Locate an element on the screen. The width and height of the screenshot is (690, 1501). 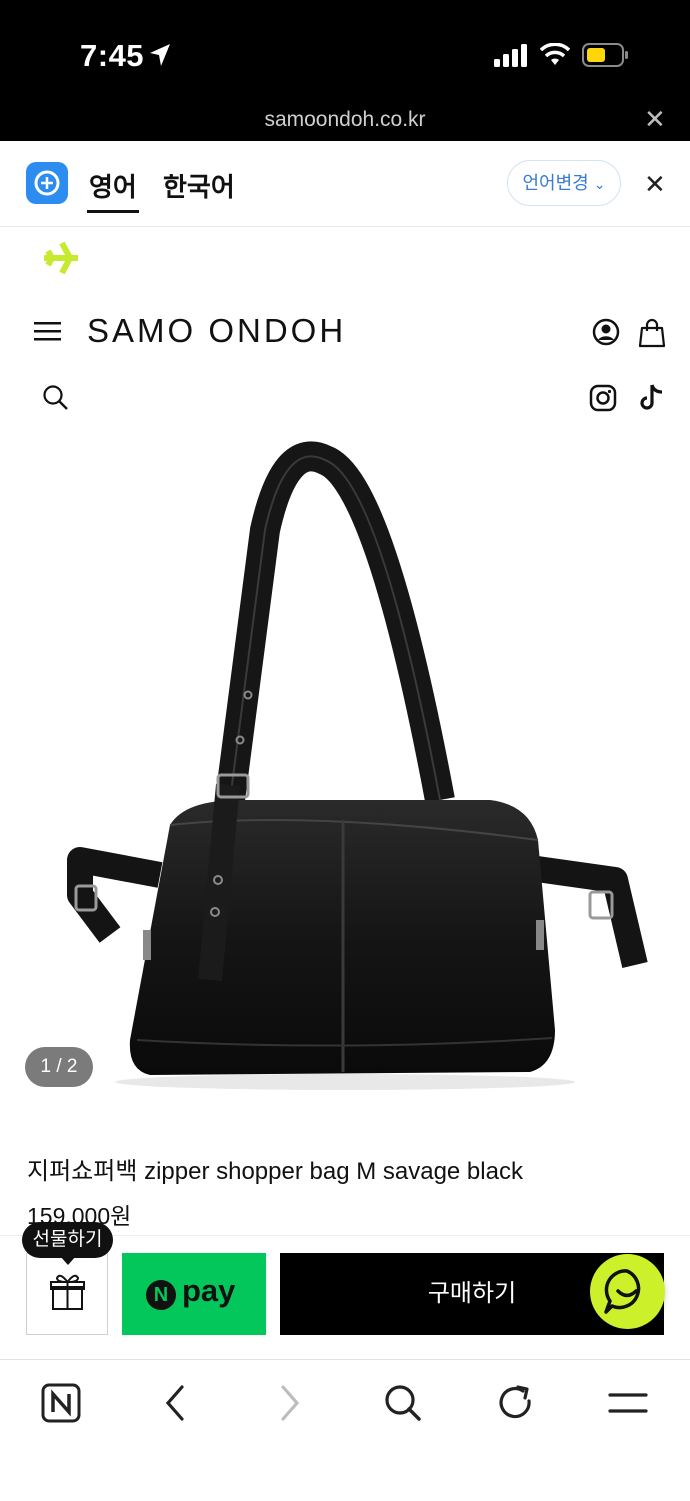
close-icon: ✕ is located at coordinates (655, 119).